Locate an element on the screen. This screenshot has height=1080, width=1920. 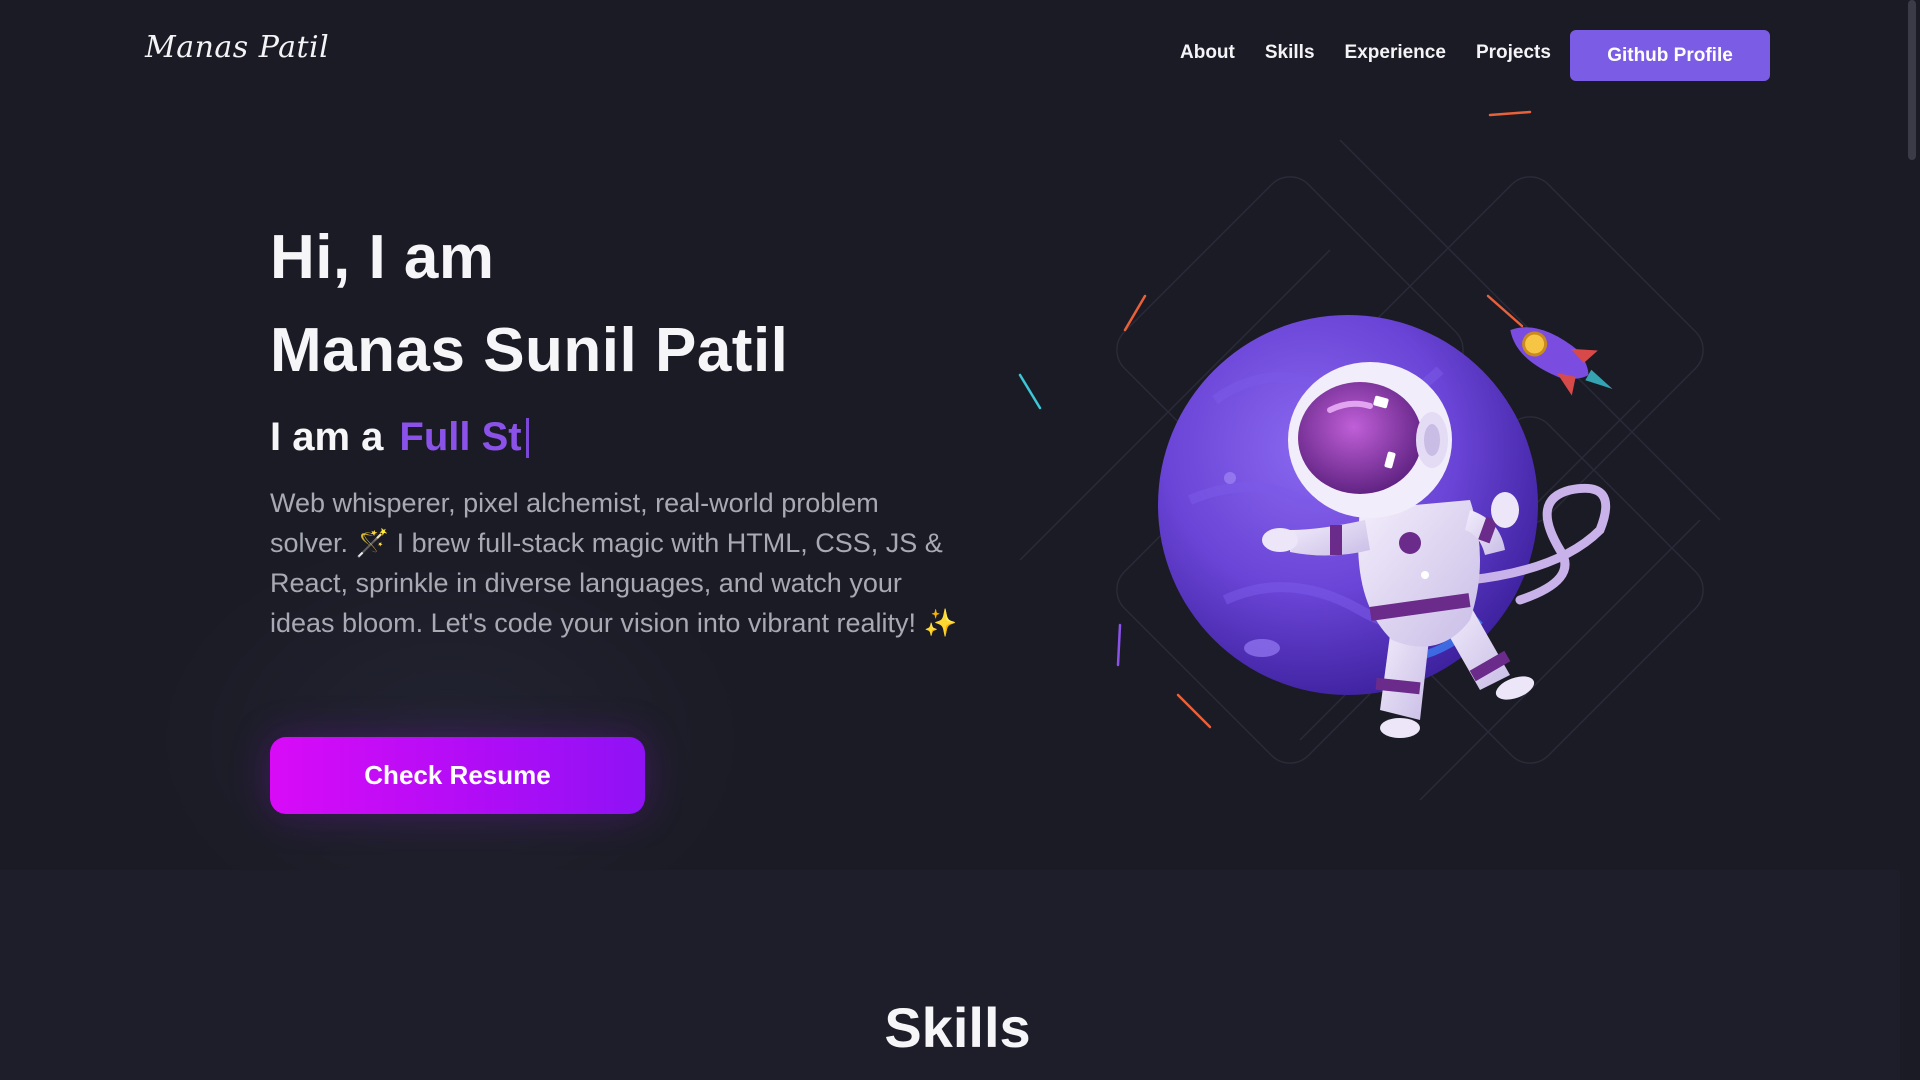
skills-section-title: Skills is located at coordinates (957, 1027).